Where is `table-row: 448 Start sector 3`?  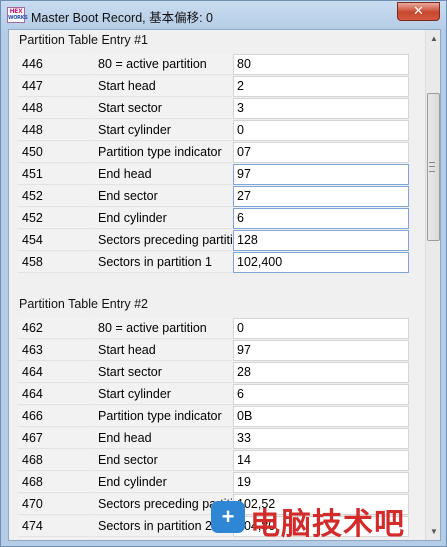 table-row: 448 Start sector 3 is located at coordinates (215, 109).